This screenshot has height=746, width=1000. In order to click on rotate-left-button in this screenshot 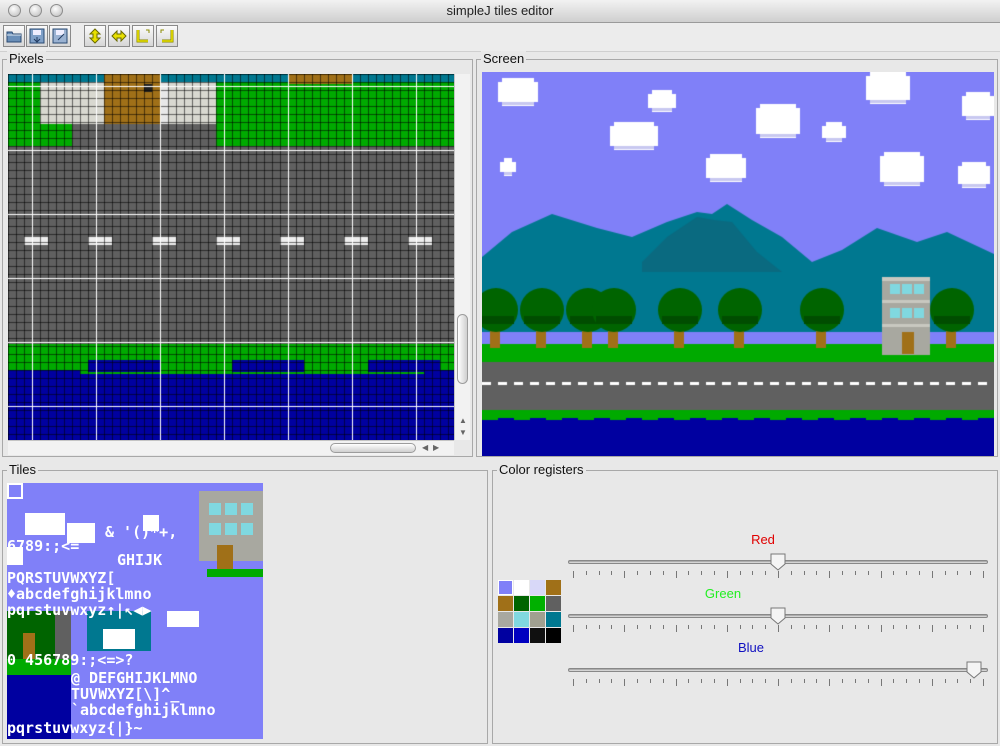, I will do `click(143, 36)`.